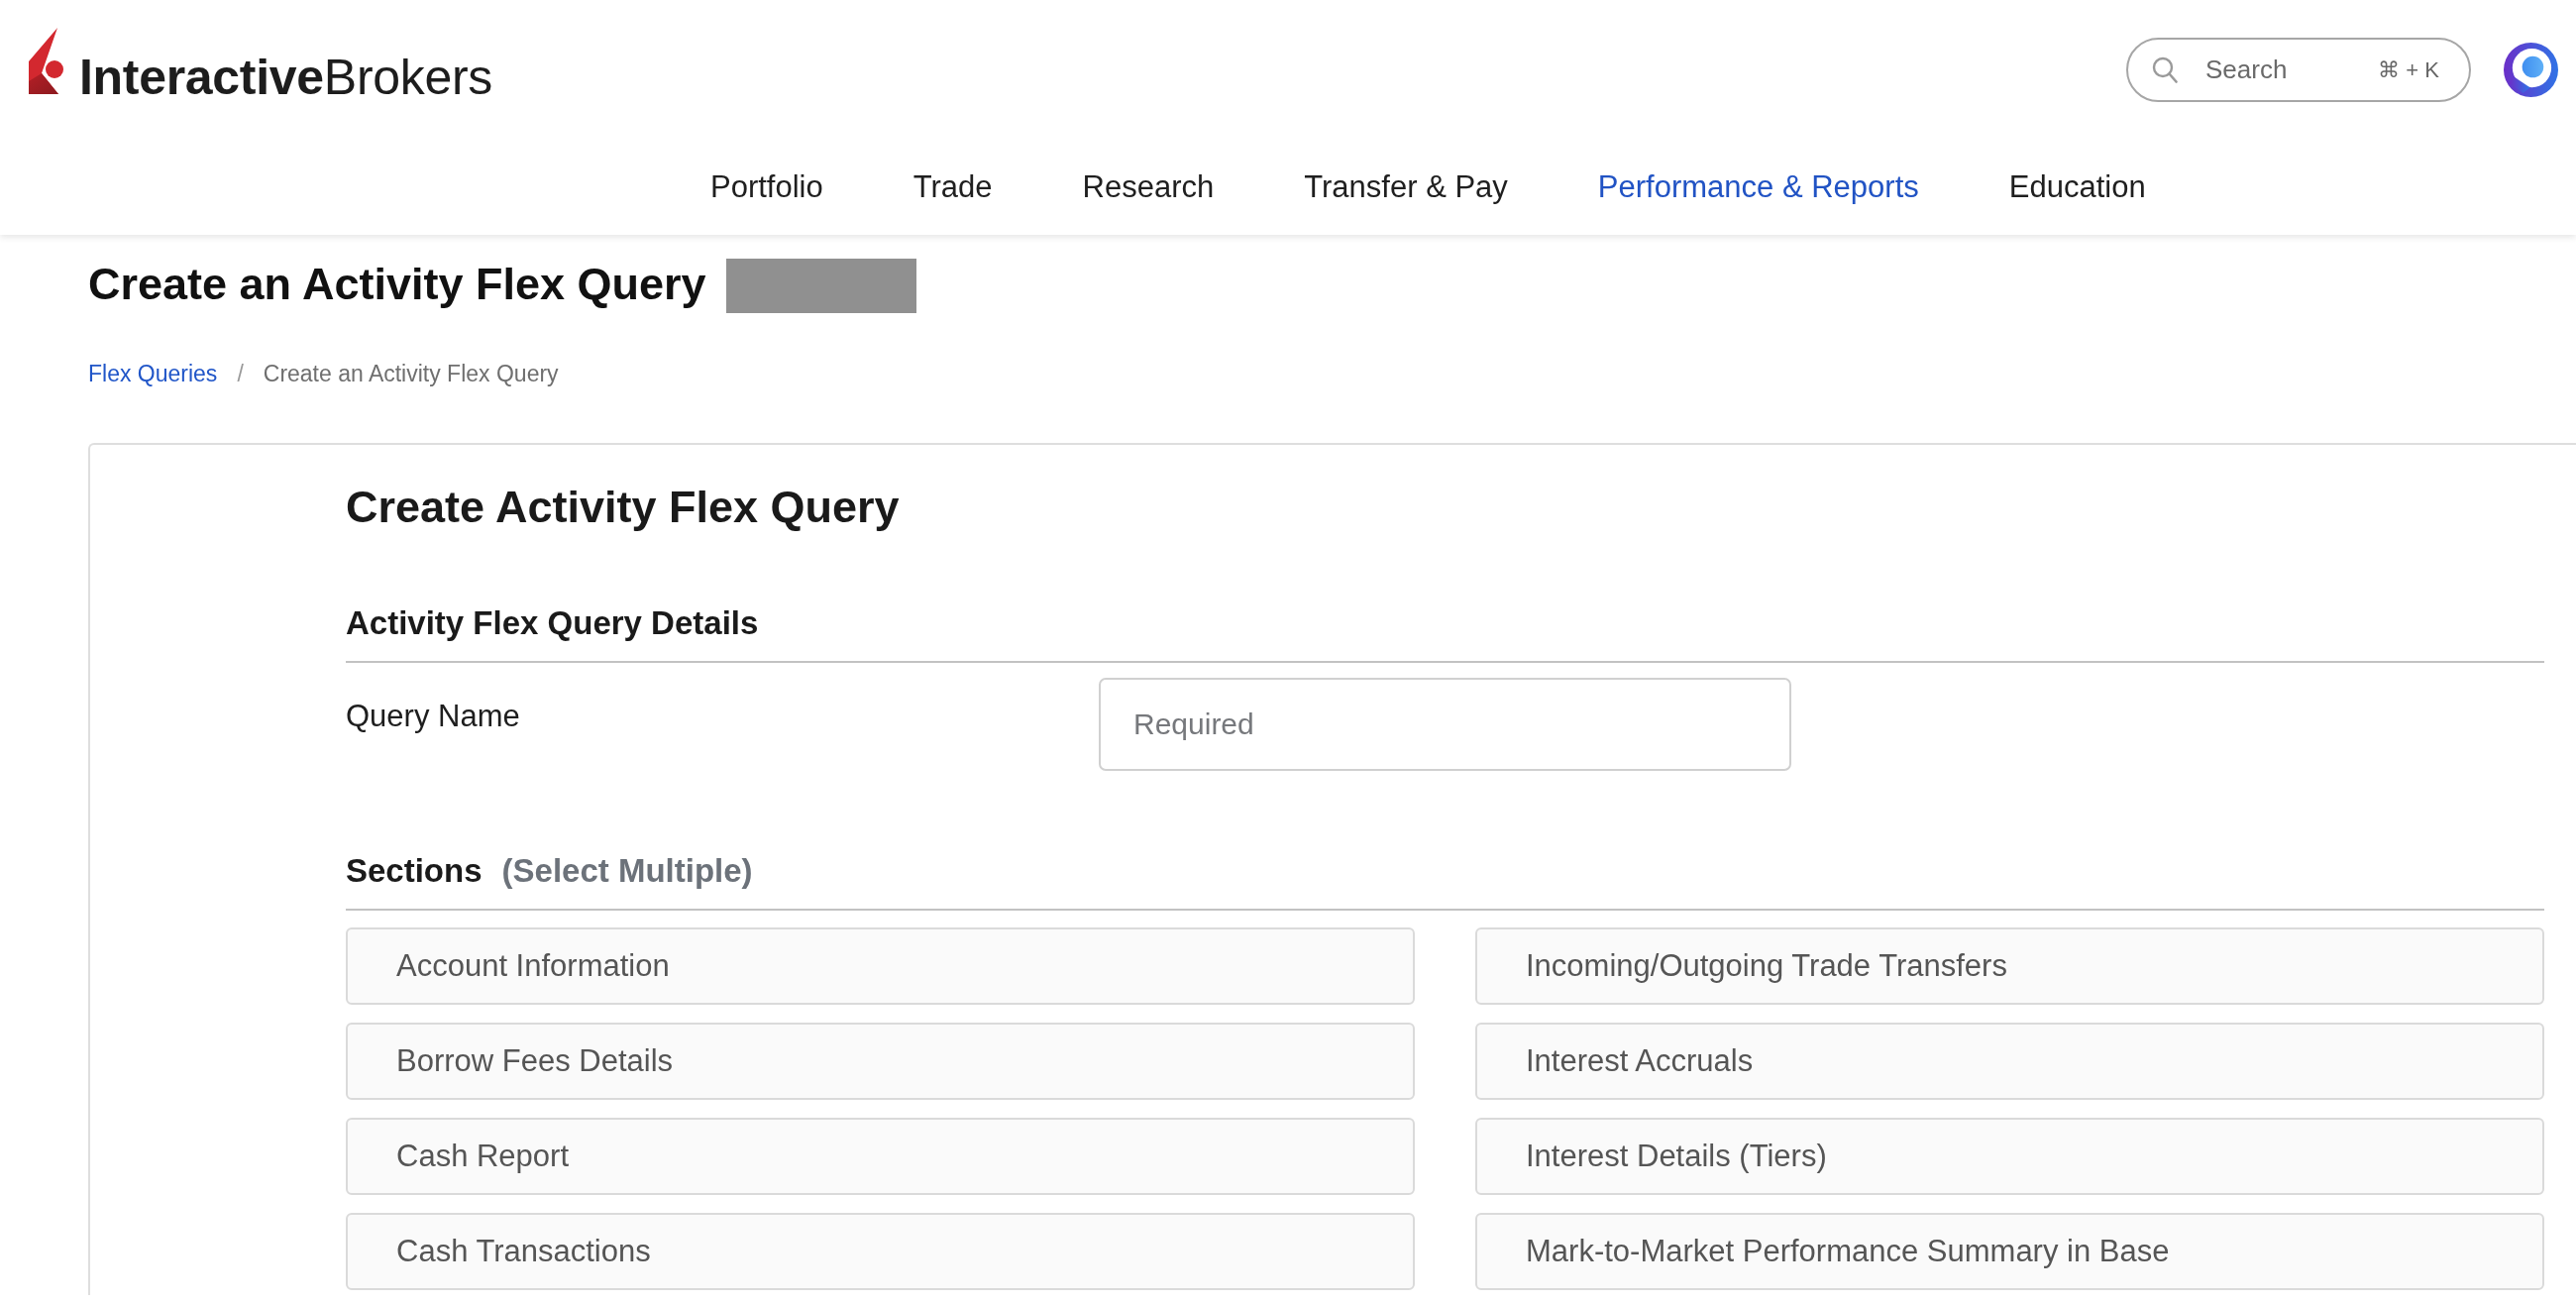  Describe the element at coordinates (2077, 186) in the screenshot. I see `nav-tab: Education` at that location.